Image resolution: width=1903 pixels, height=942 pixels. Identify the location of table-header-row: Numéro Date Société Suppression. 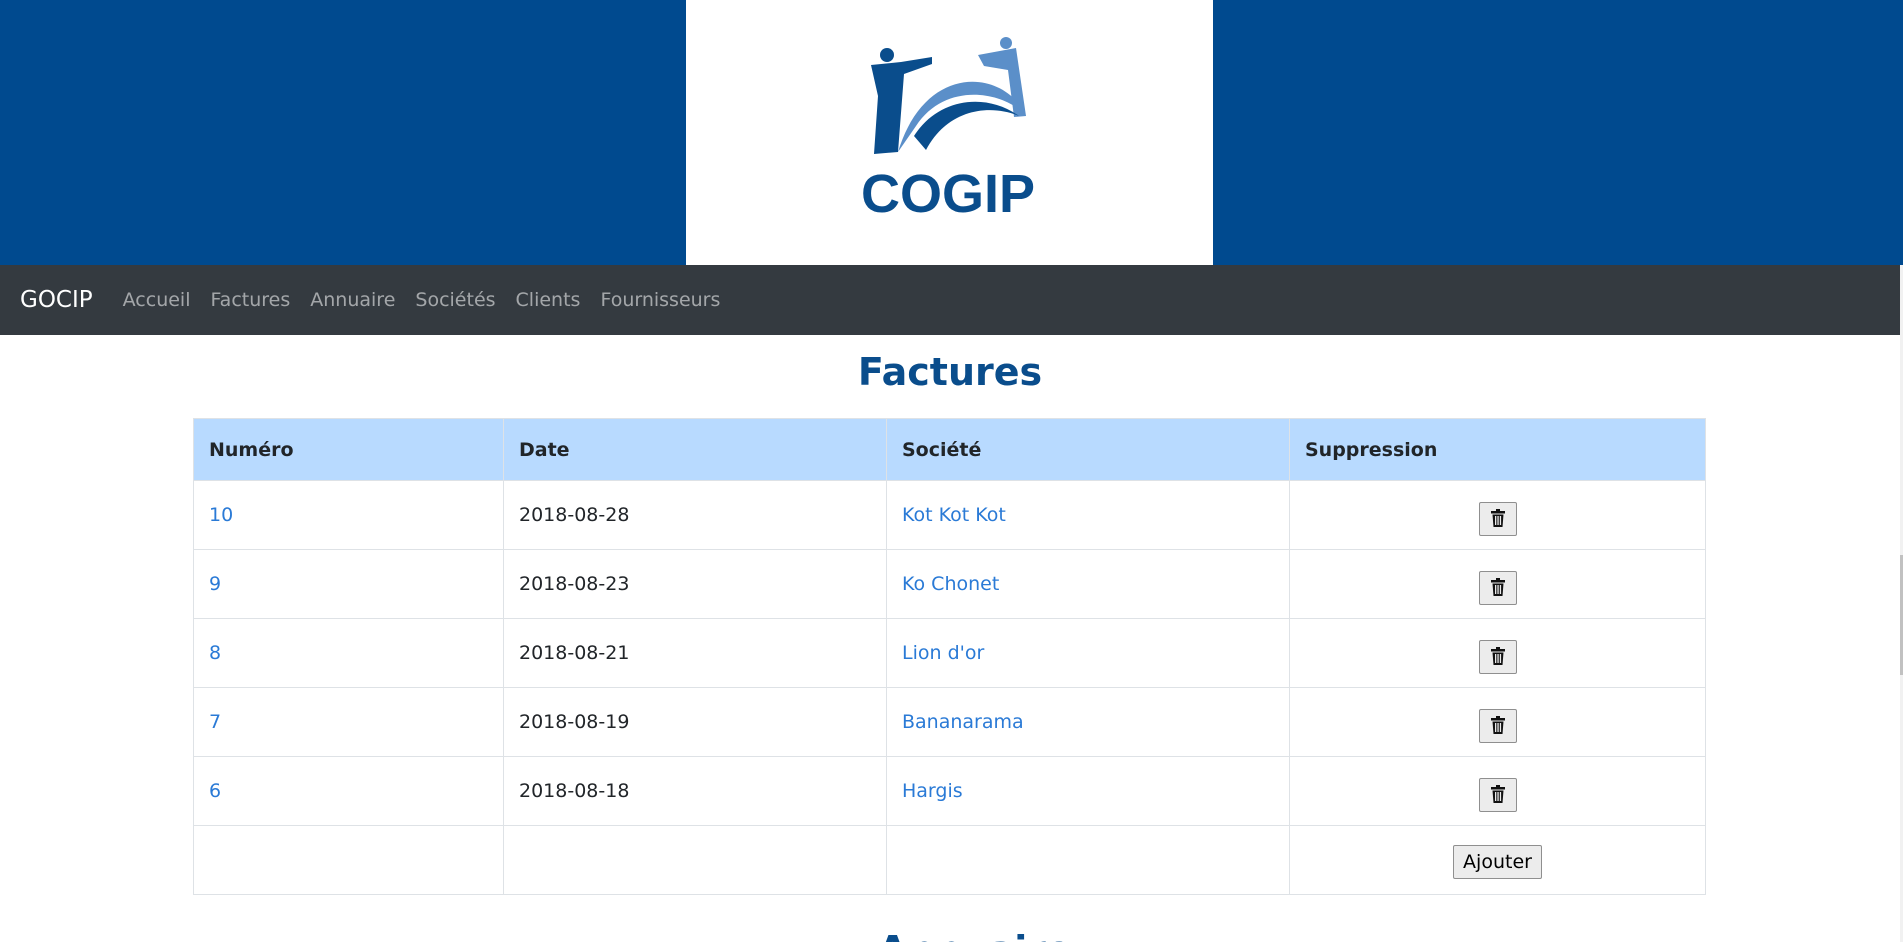
(949, 449).